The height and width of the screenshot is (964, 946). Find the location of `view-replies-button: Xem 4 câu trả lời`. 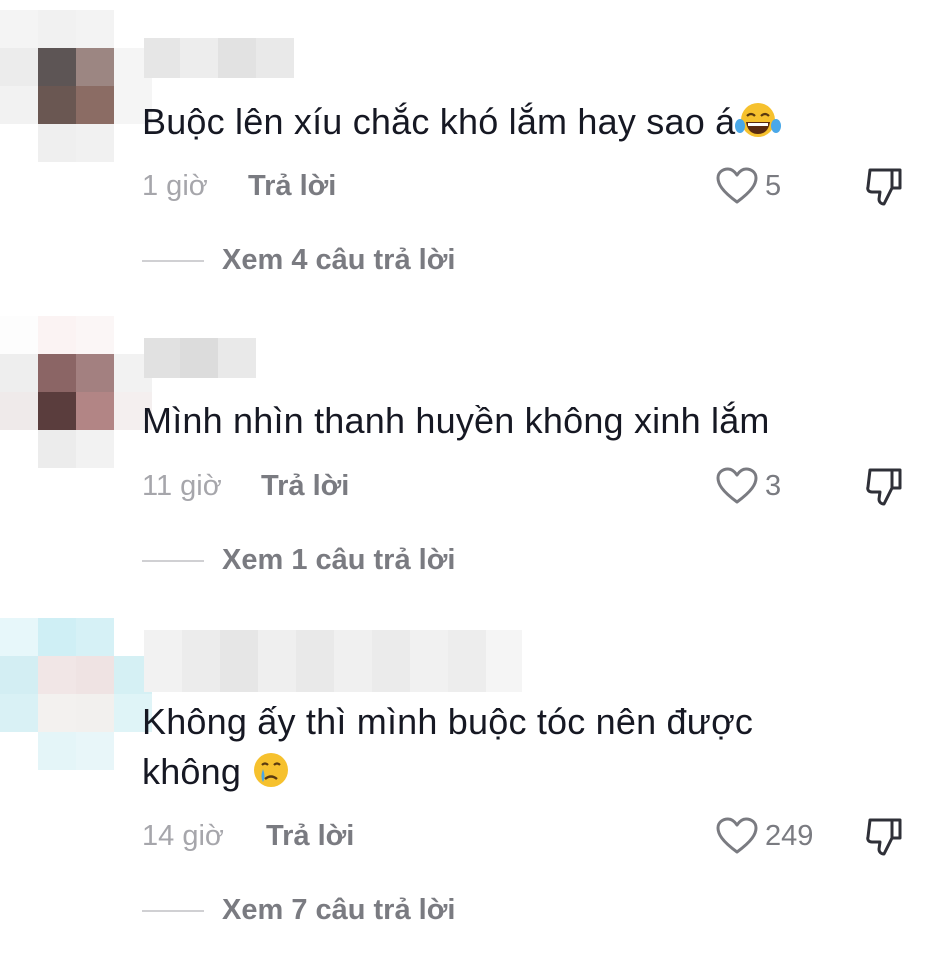

view-replies-button: Xem 4 câu trả lời is located at coordinates (298, 260).